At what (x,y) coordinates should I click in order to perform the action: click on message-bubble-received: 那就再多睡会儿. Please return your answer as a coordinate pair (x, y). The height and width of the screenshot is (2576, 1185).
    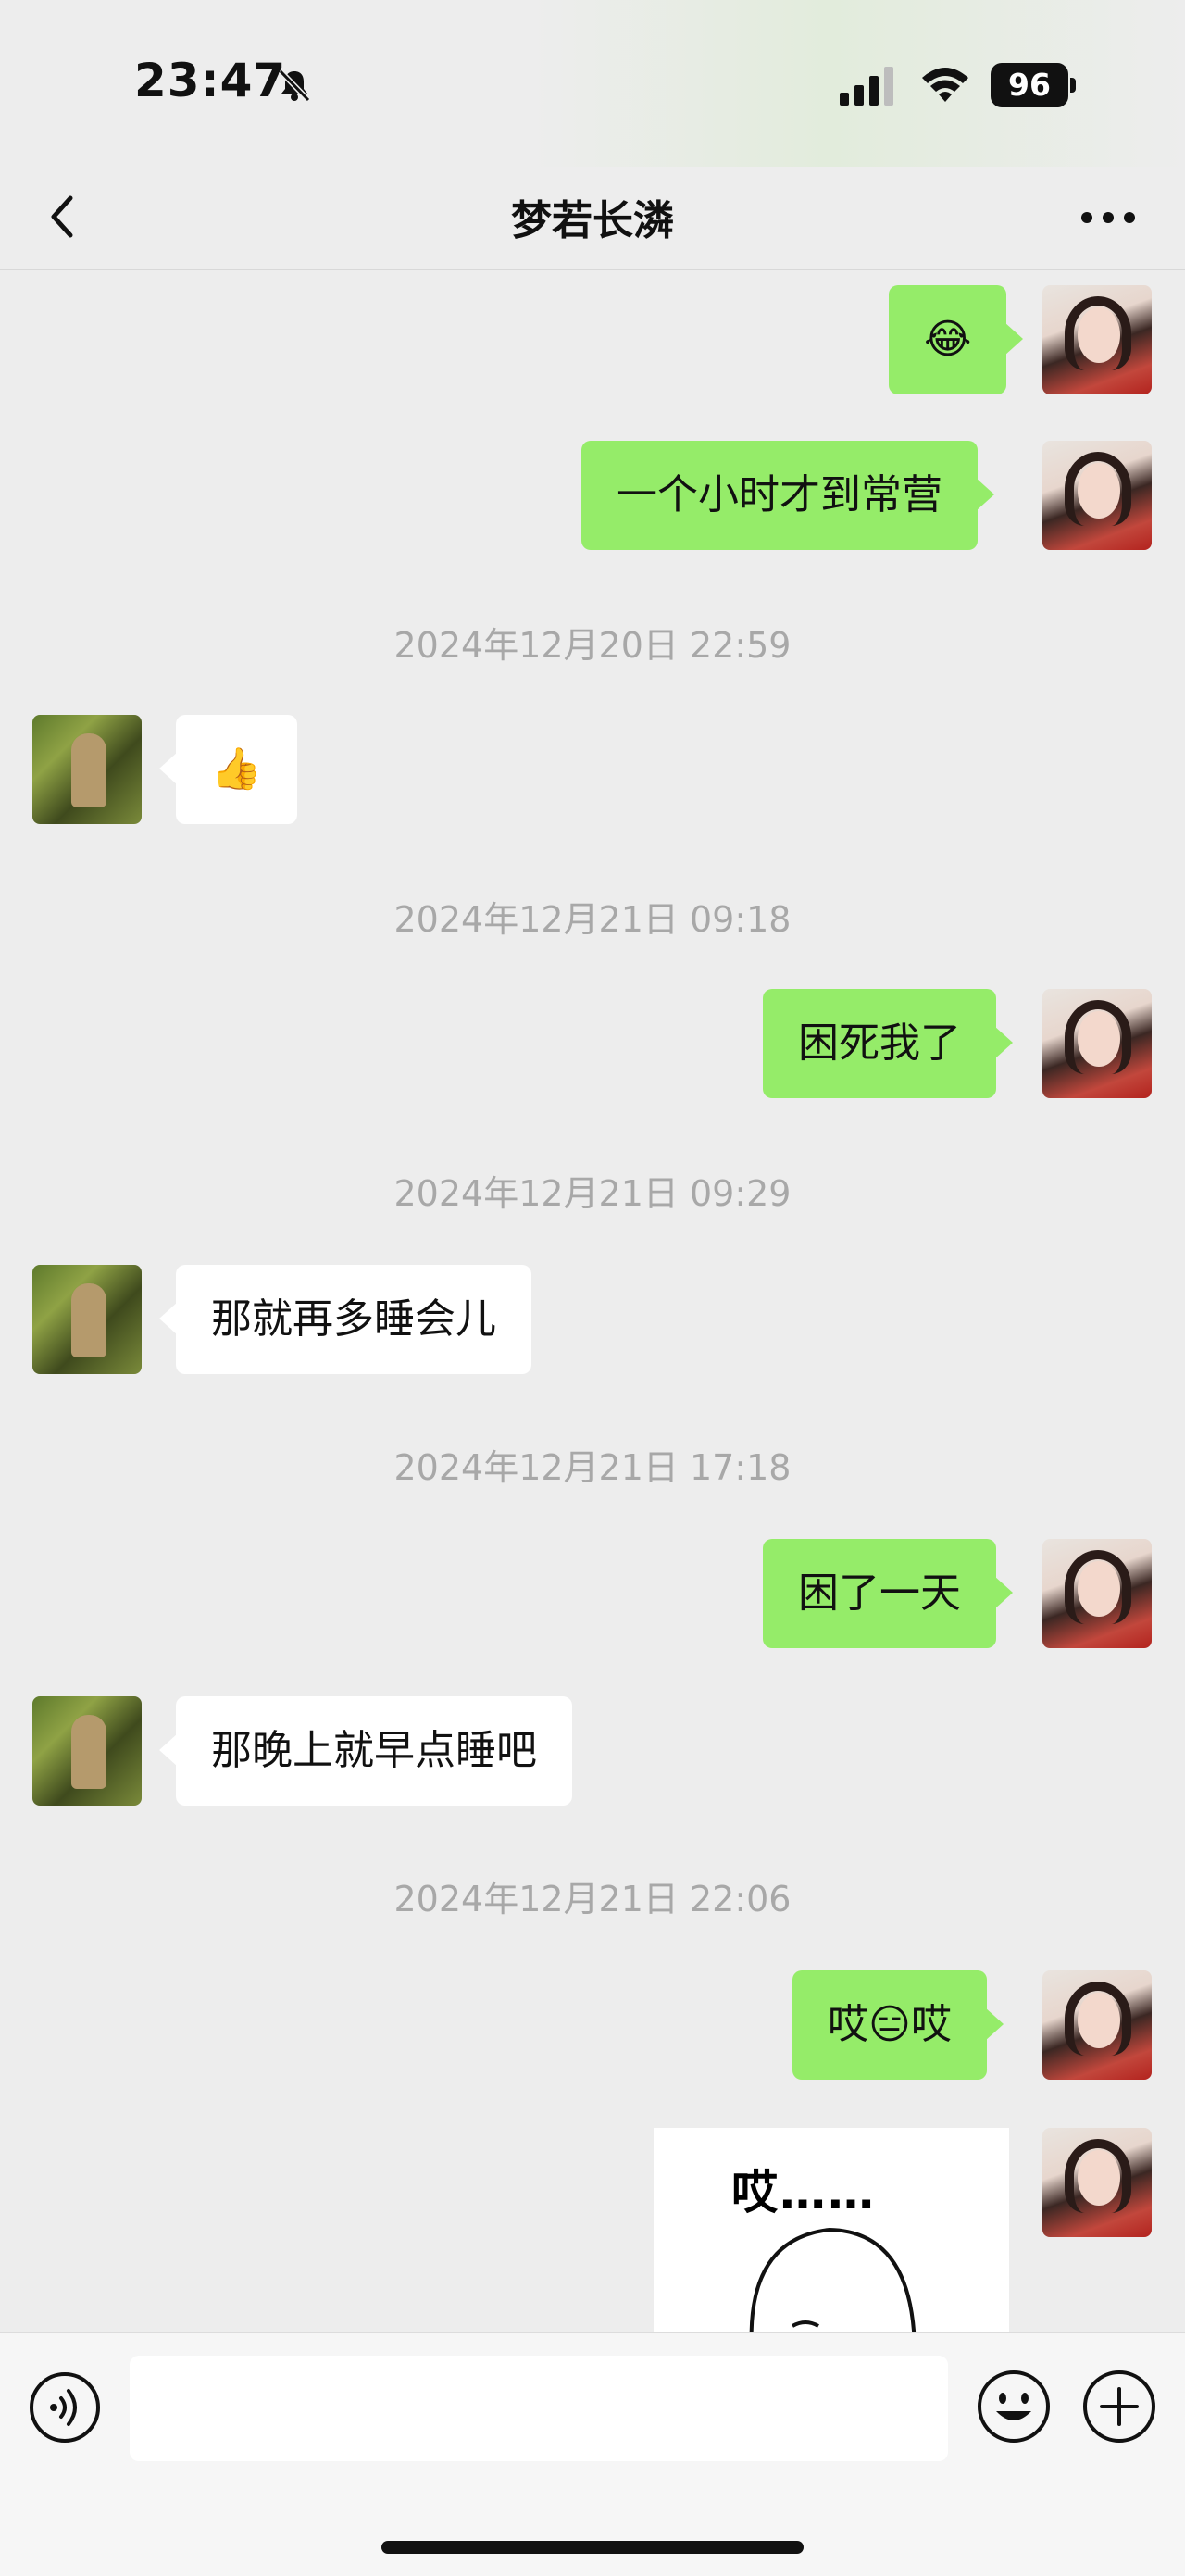
    Looking at the image, I should click on (345, 1319).